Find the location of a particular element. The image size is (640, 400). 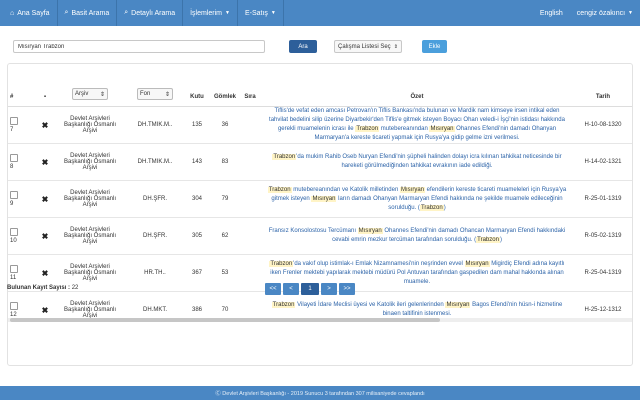

scrollbar-thumb is located at coordinates (225, 320).